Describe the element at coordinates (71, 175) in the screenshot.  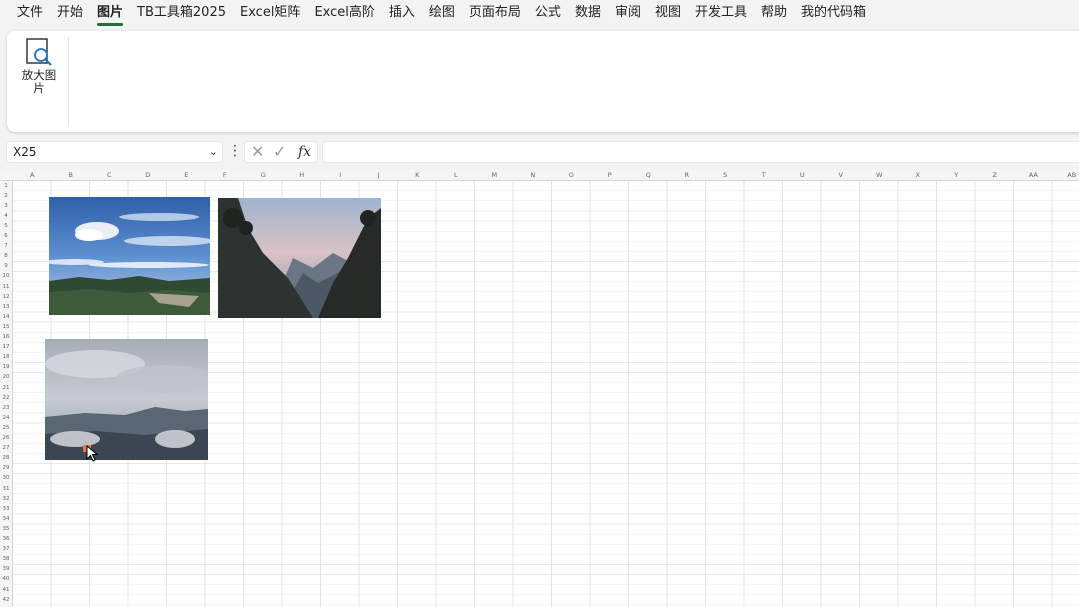
I see `column-header: B` at that location.